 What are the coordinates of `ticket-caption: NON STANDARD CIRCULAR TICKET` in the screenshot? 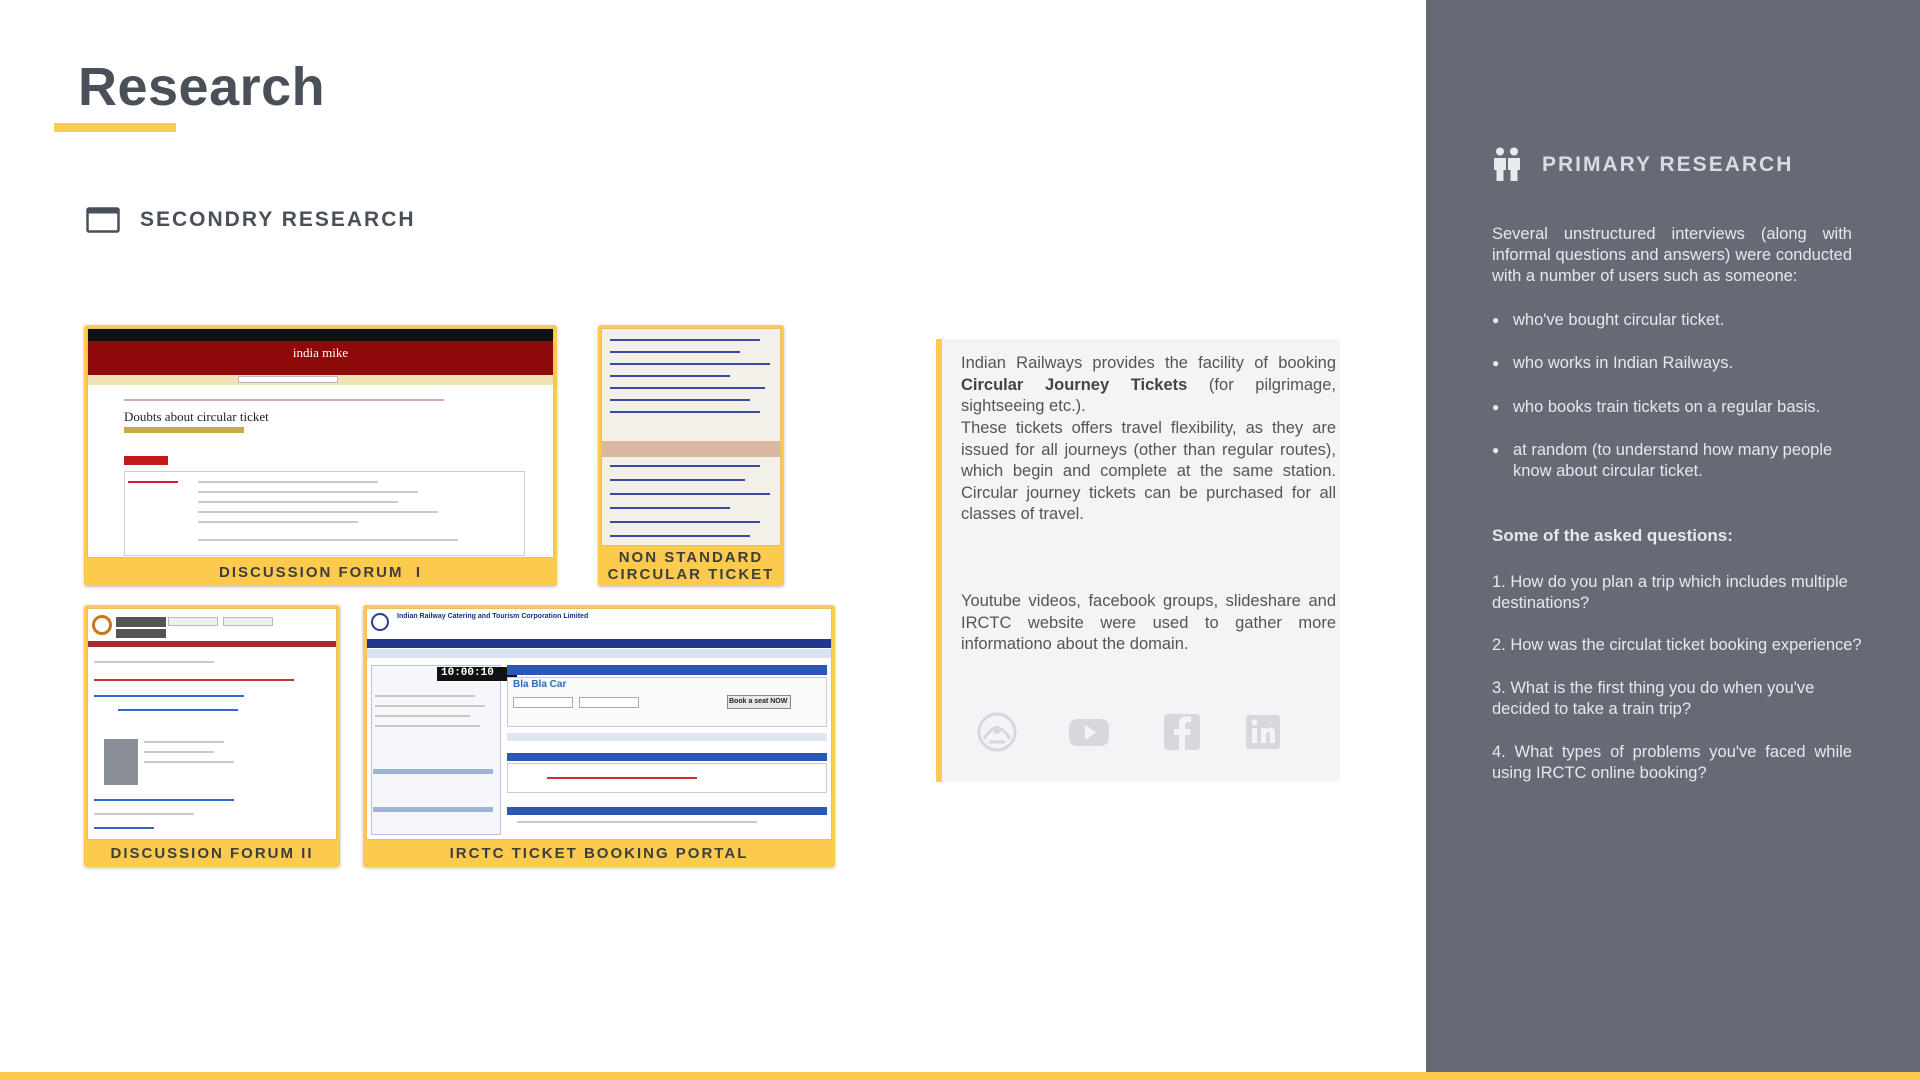 It's located at (691, 566).